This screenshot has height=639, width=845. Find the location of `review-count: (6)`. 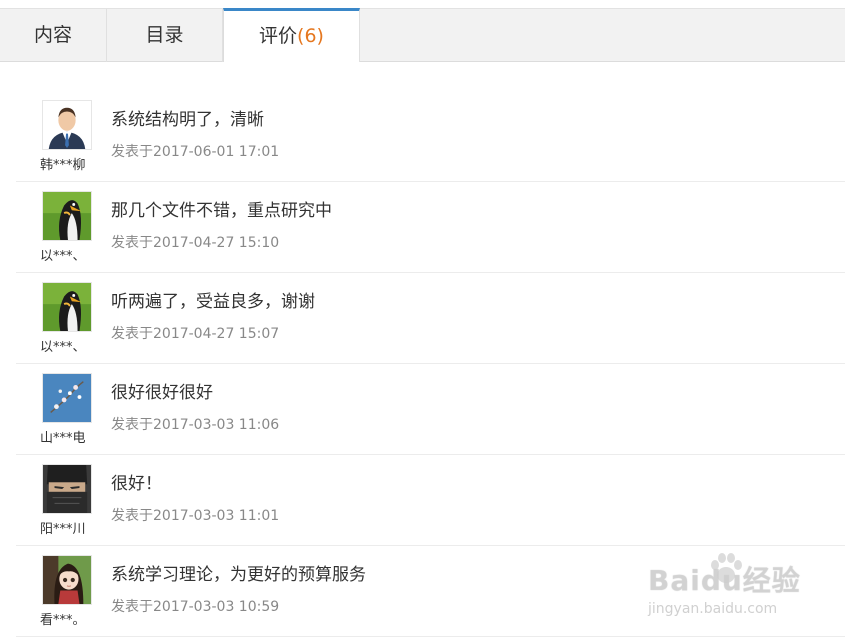

review-count: (6) is located at coordinates (310, 36).